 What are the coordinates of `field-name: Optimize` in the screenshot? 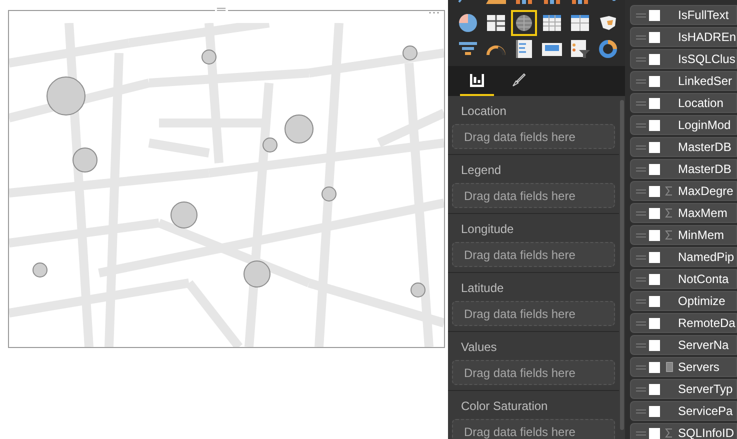 It's located at (702, 301).